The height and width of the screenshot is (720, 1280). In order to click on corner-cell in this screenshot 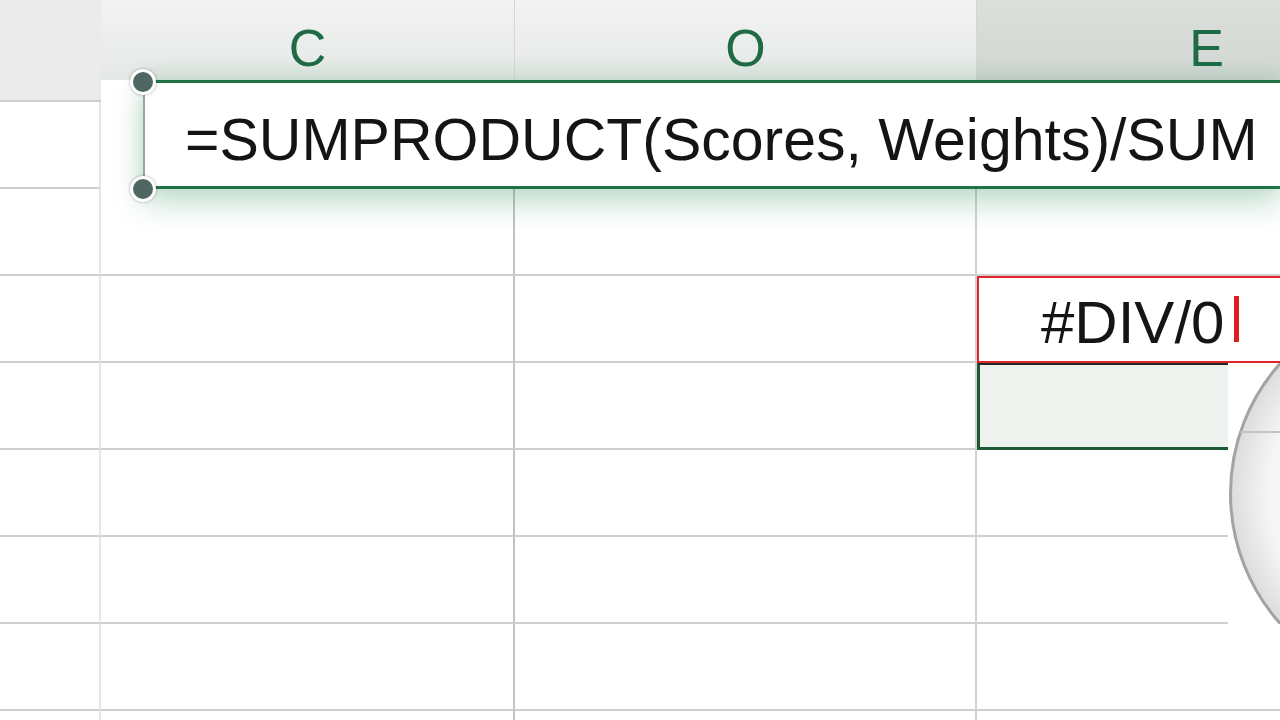, I will do `click(50, 51)`.